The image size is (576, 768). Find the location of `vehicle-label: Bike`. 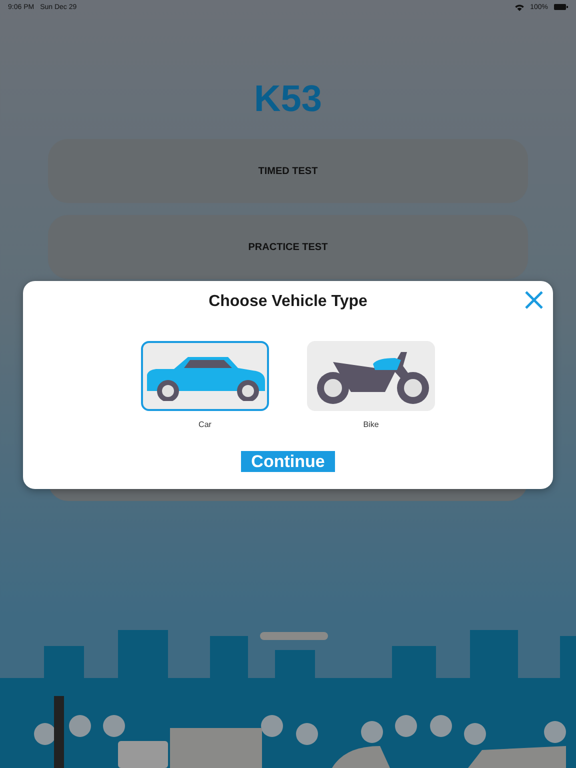

vehicle-label: Bike is located at coordinates (371, 424).